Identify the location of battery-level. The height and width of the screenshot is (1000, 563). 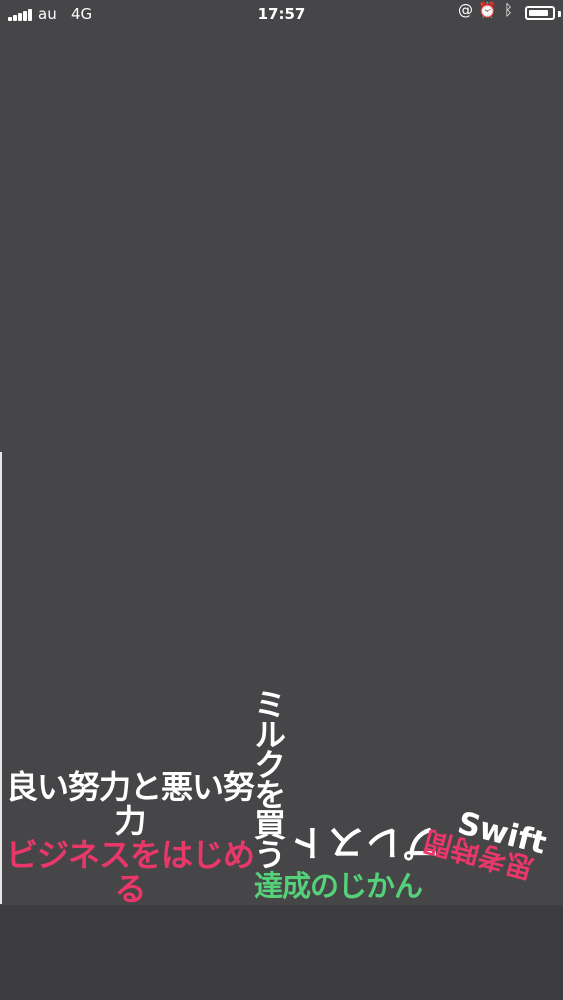
(538, 13).